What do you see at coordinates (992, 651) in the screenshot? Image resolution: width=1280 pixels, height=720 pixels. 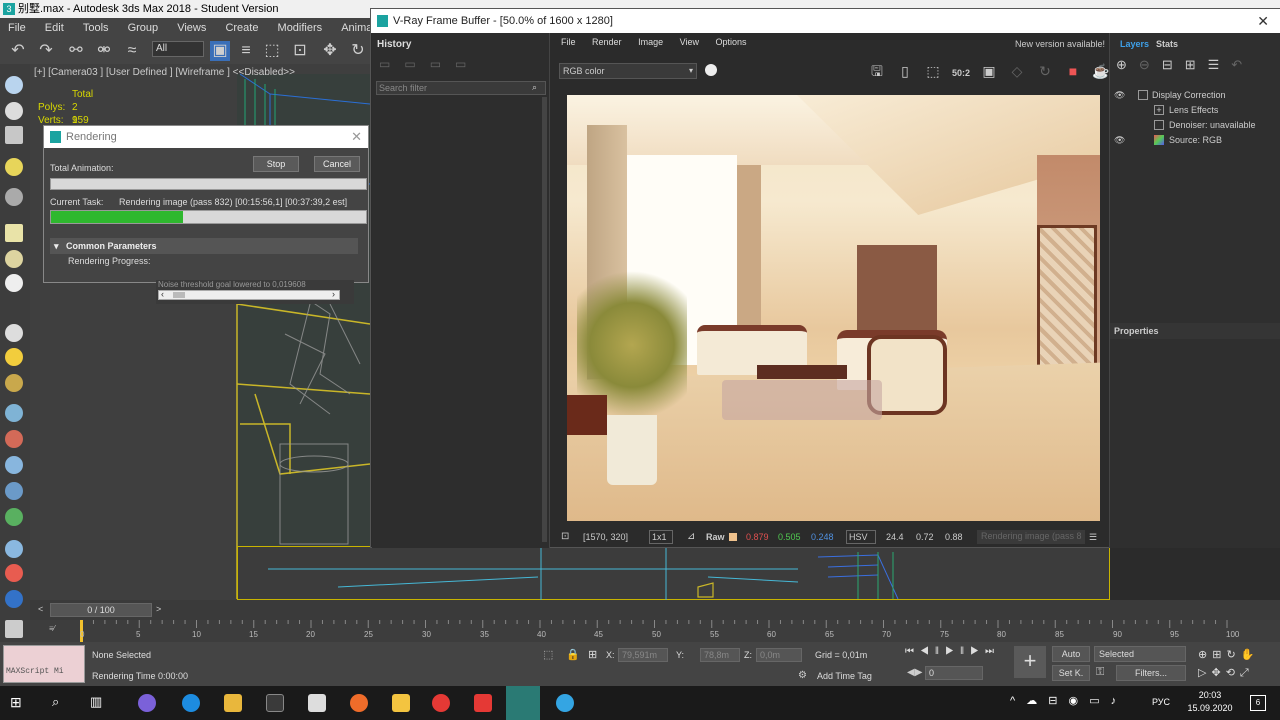 I see `goto-end-icon: ⏭` at bounding box center [992, 651].